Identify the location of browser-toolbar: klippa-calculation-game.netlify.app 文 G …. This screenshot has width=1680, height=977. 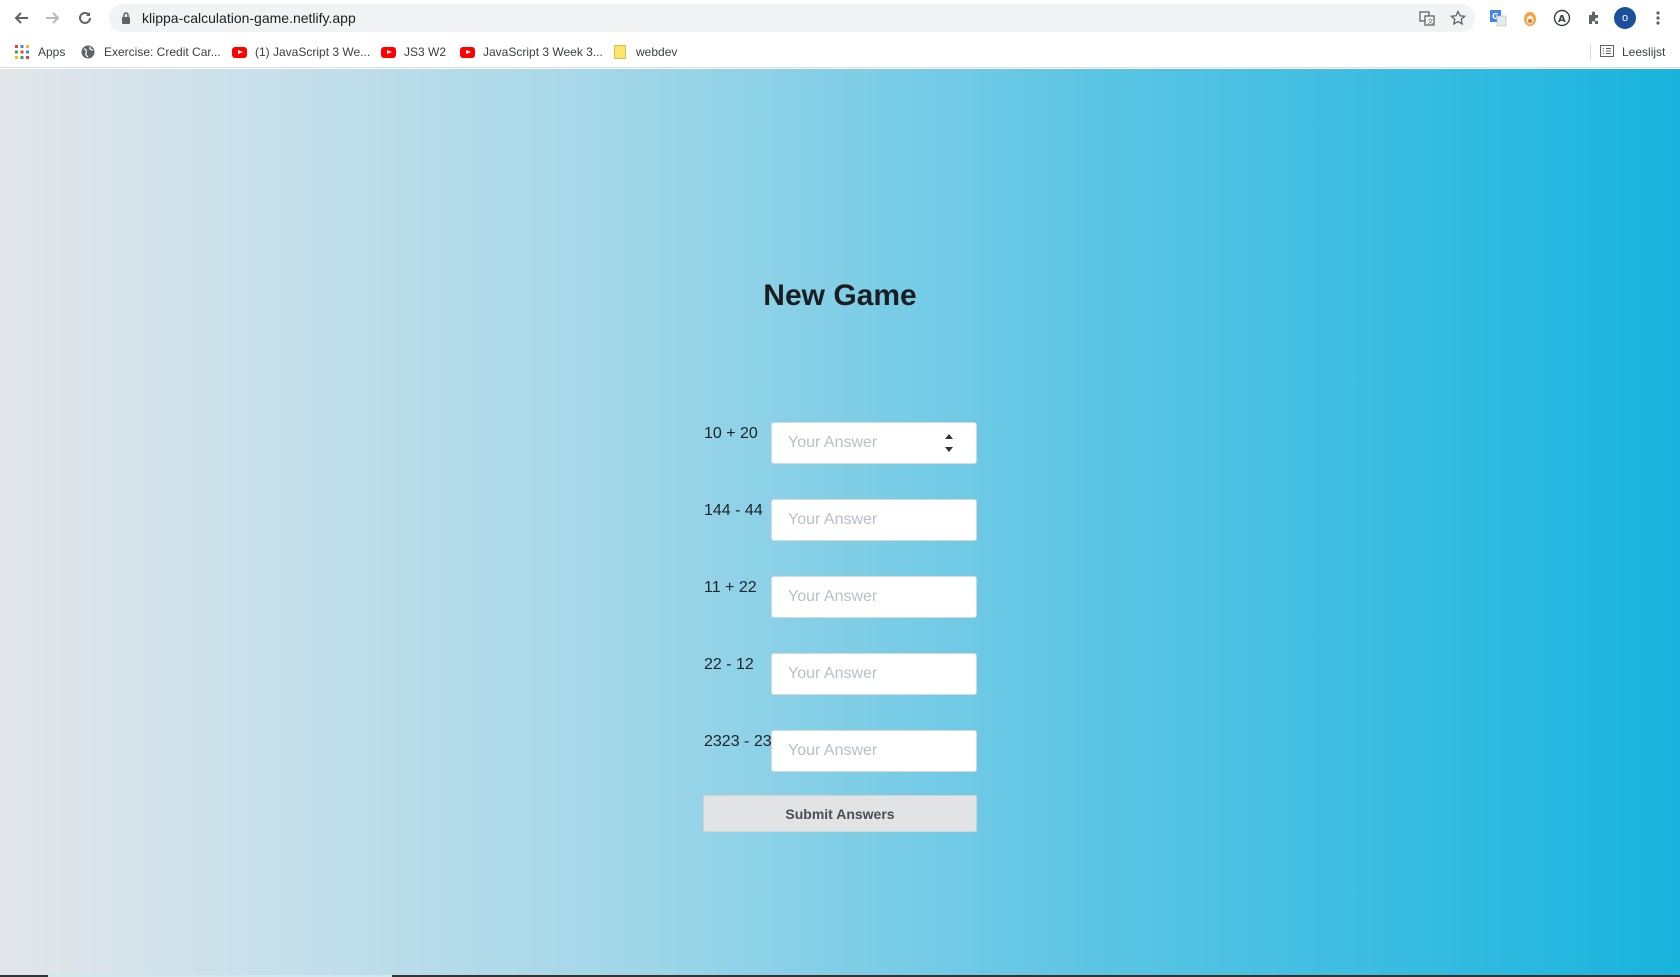
(840, 18).